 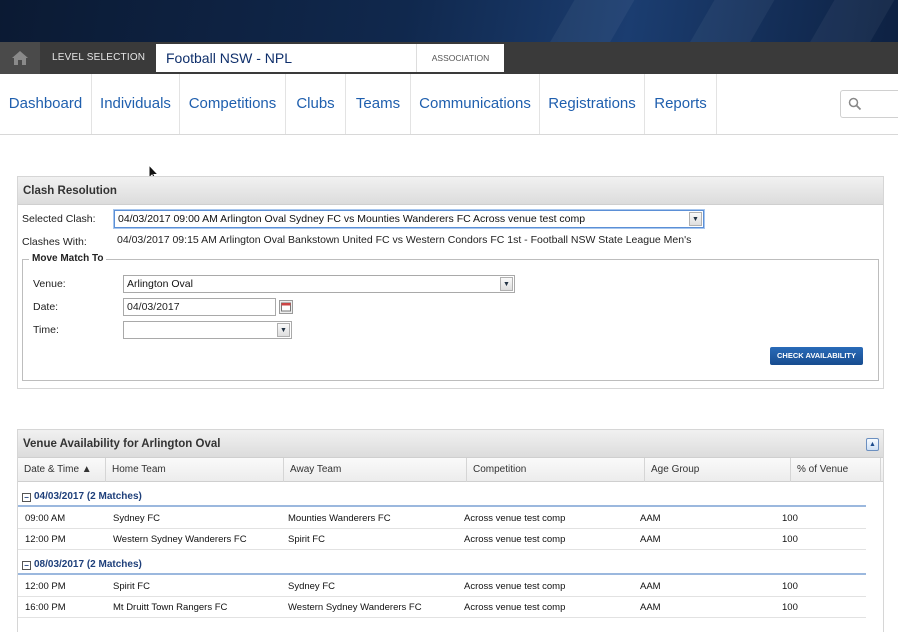 I want to click on col-competition: Competition, so click(x=556, y=470).